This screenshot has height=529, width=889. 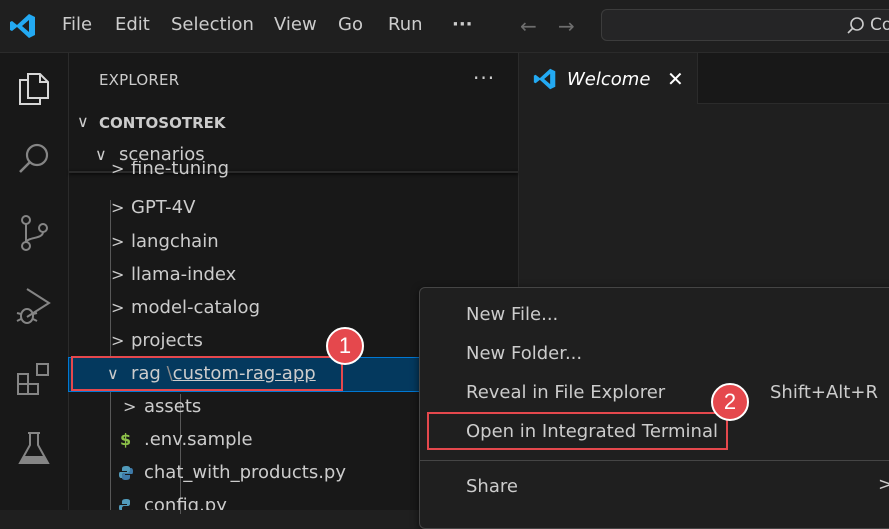 I want to click on tab-bar: Welcome ✕, so click(x=704, y=78).